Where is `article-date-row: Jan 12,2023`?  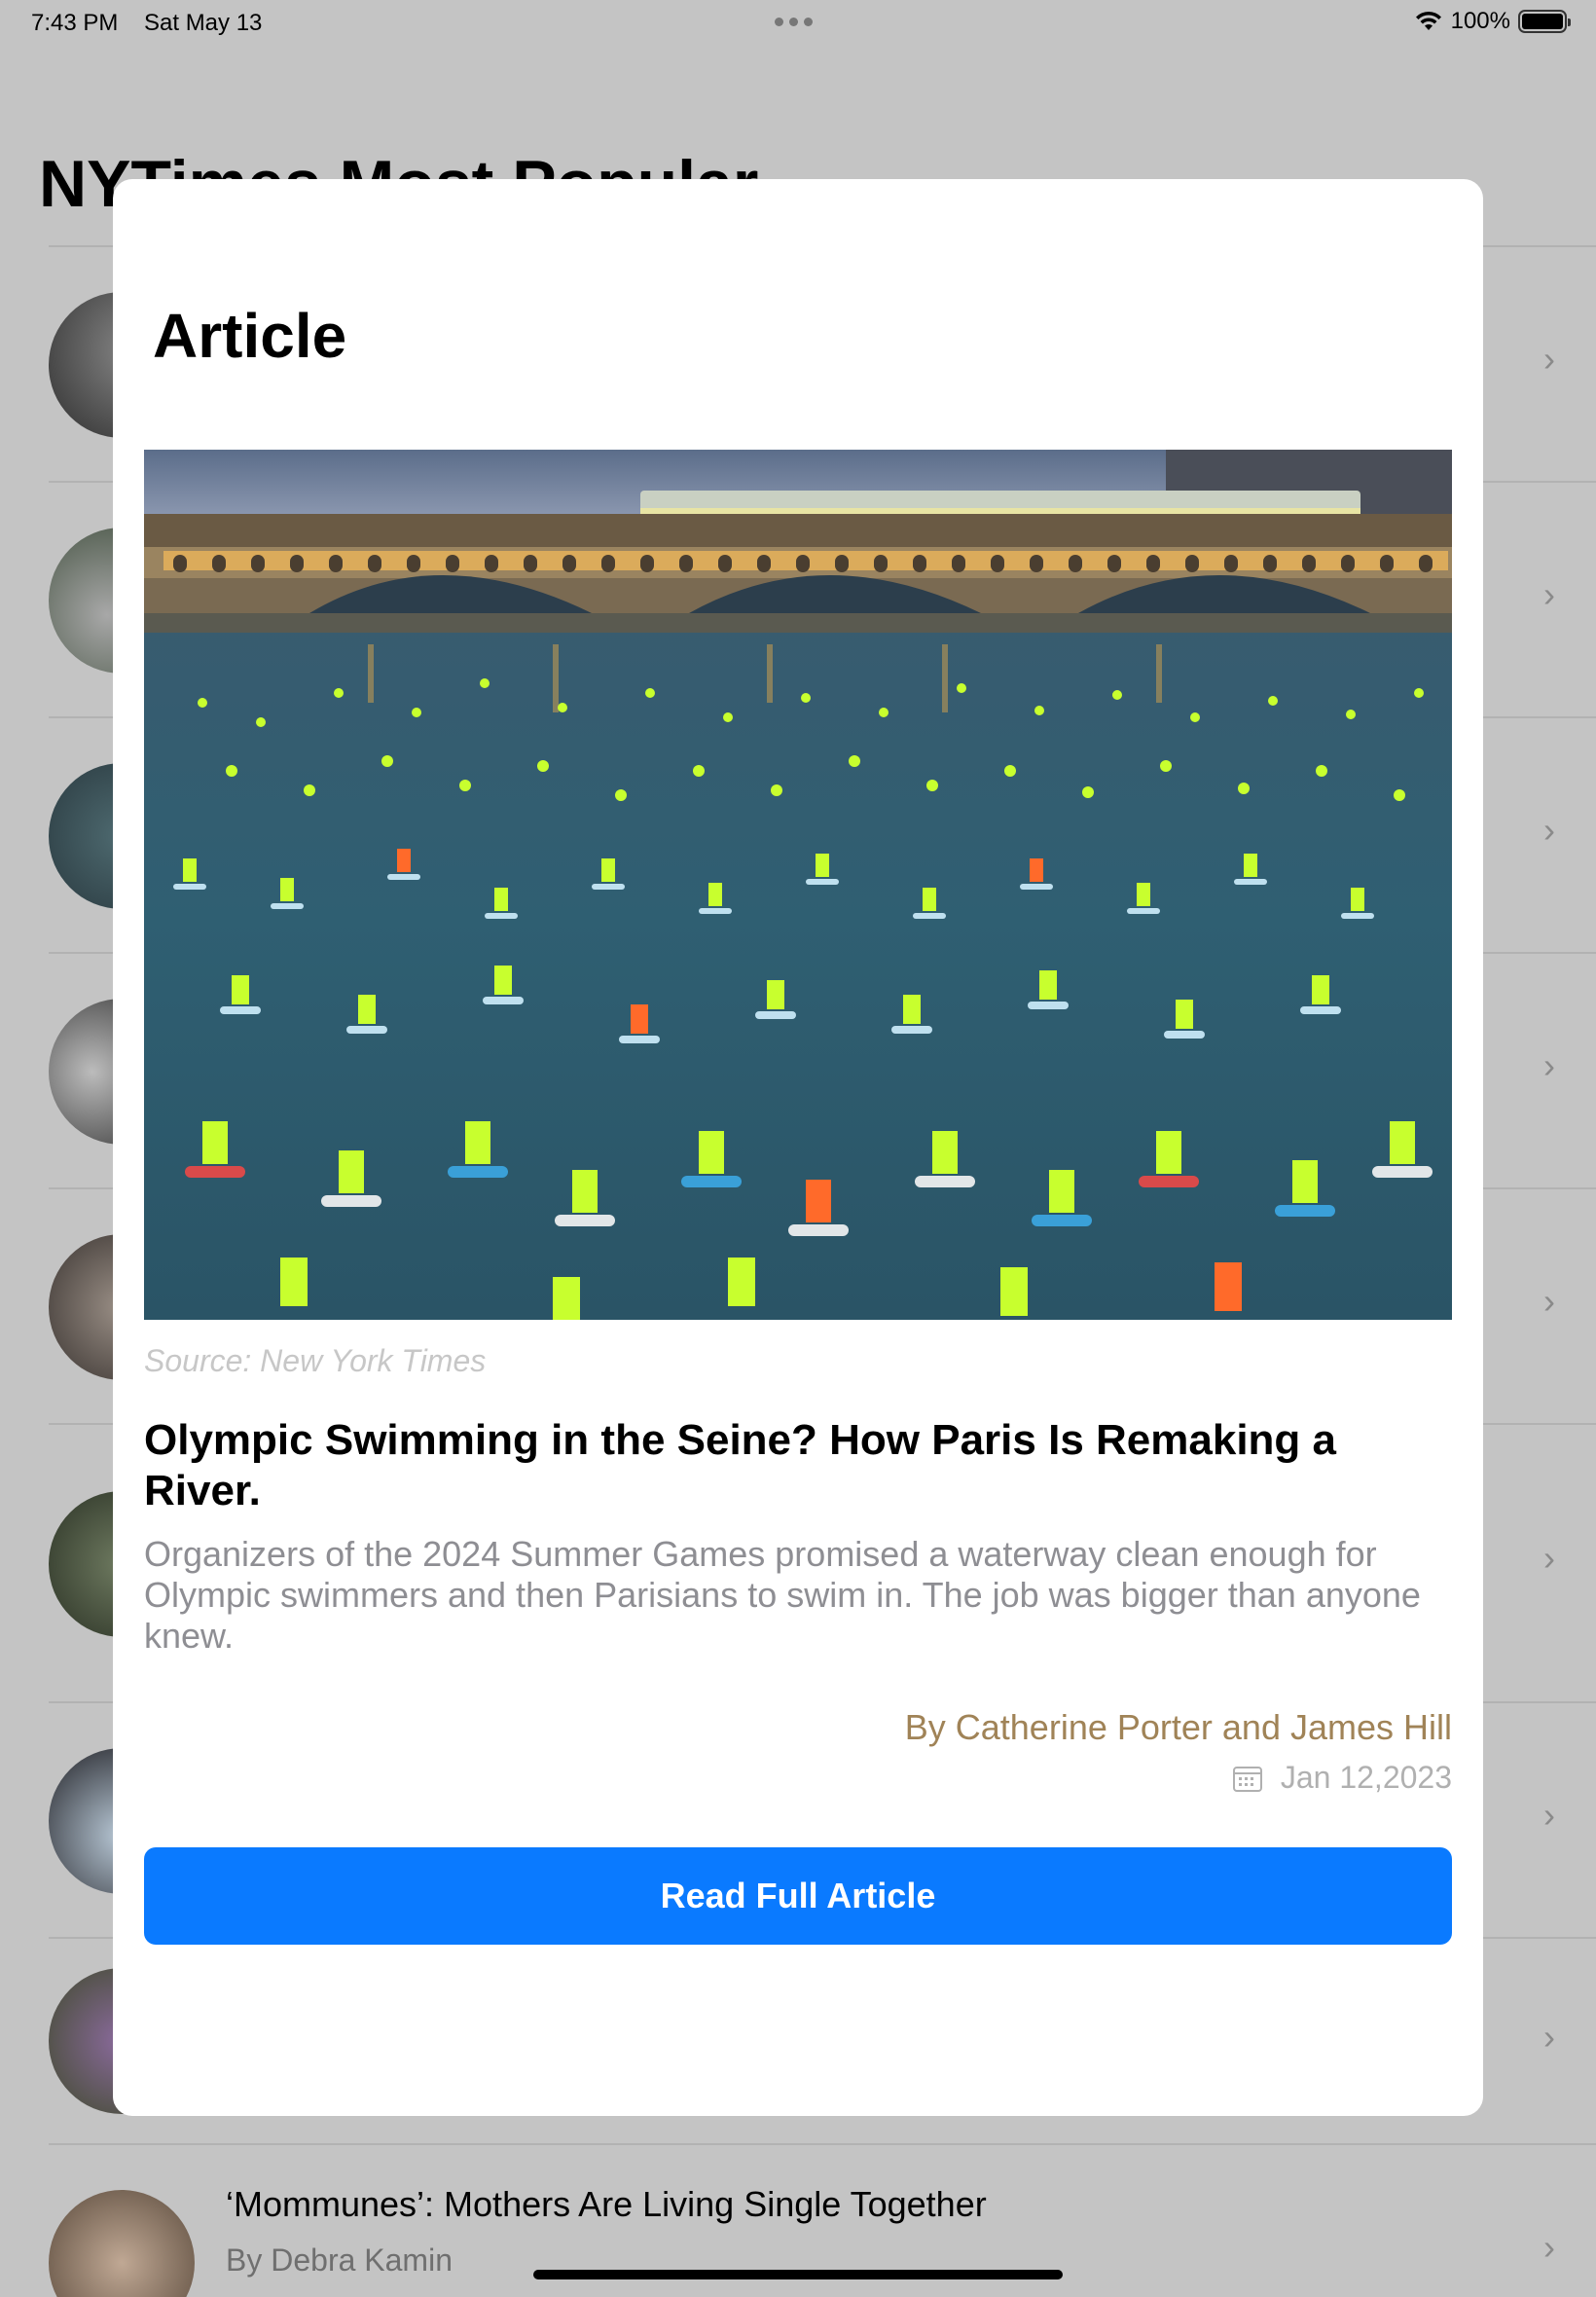 article-date-row: Jan 12,2023 is located at coordinates (1342, 1778).